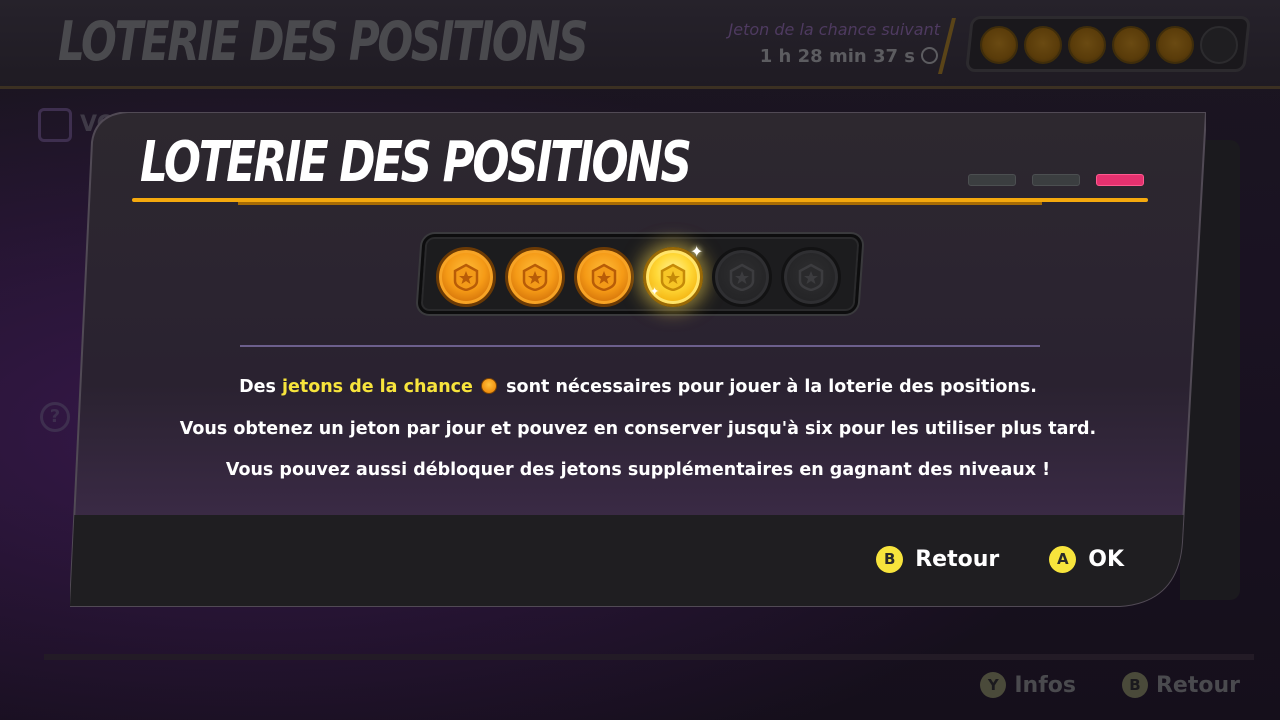 The height and width of the screenshot is (720, 1280). Describe the element at coordinates (1106, 559) in the screenshot. I see `ok-button-label: OK` at that location.